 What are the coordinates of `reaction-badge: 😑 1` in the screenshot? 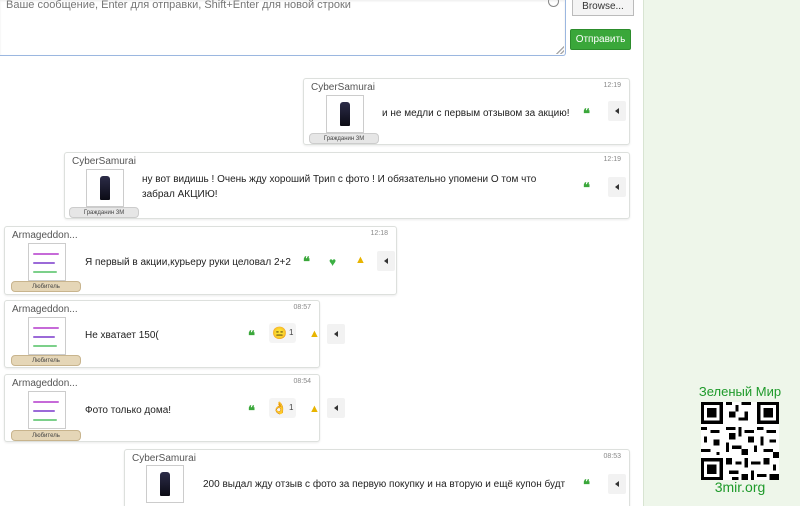 It's located at (283, 333).